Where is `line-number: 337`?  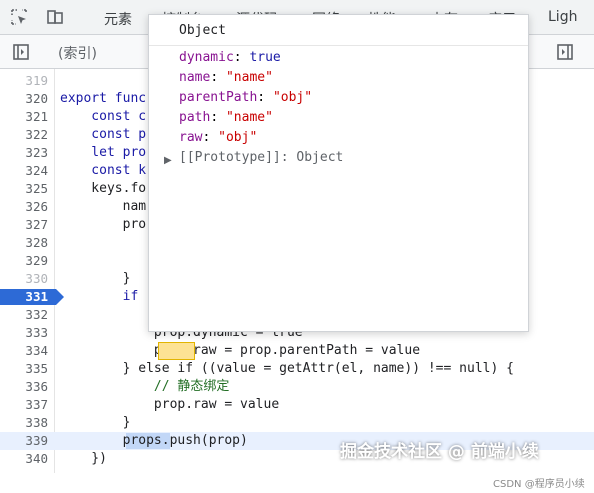
line-number: 337 is located at coordinates (24, 405).